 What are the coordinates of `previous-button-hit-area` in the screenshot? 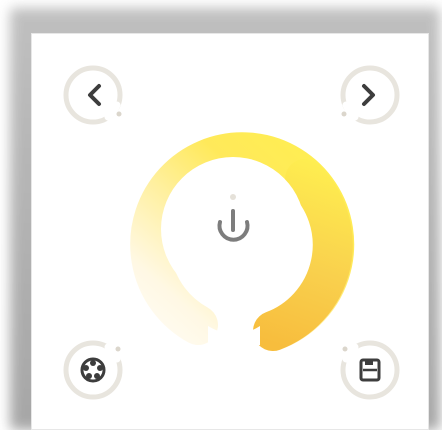 It's located at (93, 95).